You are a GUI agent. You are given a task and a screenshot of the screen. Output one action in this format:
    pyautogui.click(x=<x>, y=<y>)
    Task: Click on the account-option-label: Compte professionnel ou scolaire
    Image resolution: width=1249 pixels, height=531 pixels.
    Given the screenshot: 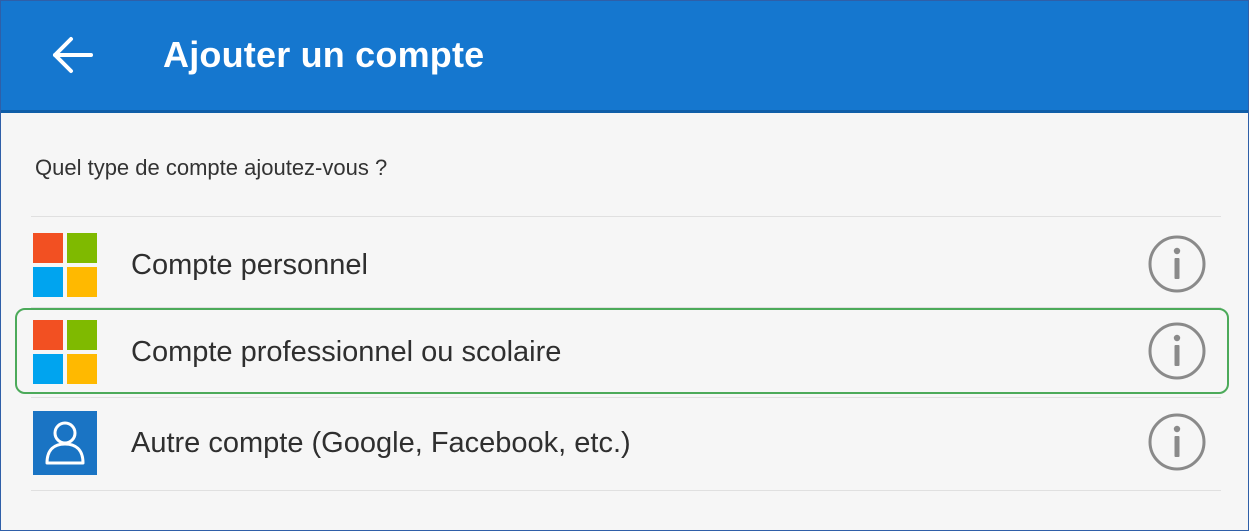 What is the action you would take?
    pyautogui.click(x=346, y=352)
    